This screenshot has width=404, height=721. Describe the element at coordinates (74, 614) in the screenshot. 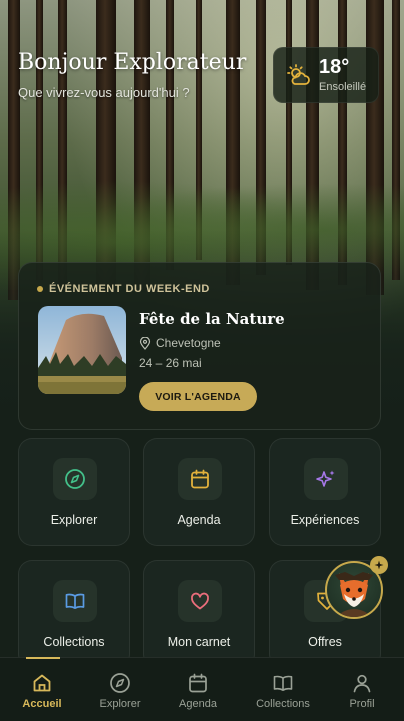

I see `tile-collections: Collections` at that location.